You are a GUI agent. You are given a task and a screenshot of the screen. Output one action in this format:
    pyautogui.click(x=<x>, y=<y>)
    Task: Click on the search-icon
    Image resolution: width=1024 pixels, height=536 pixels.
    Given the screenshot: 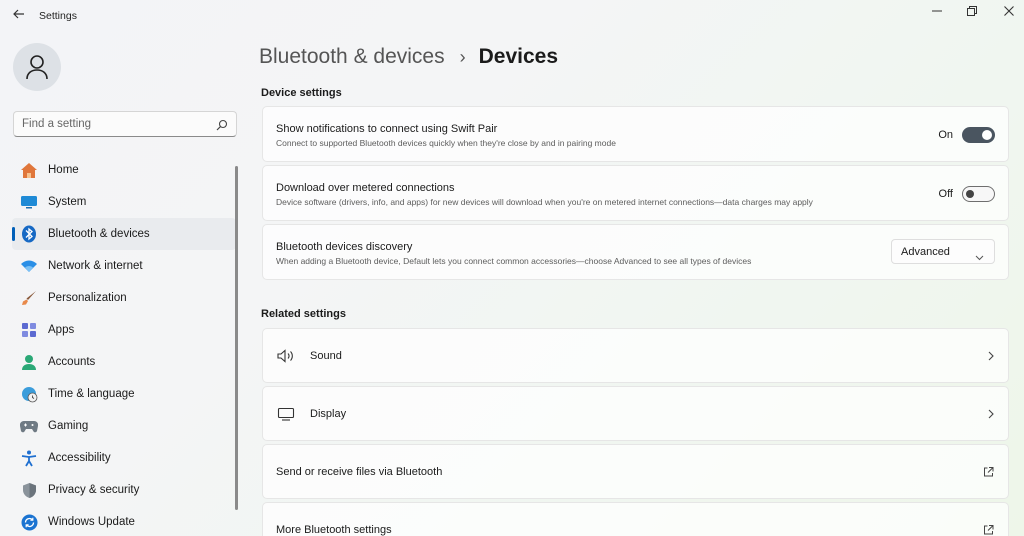 What is the action you would take?
    pyautogui.click(x=222, y=127)
    